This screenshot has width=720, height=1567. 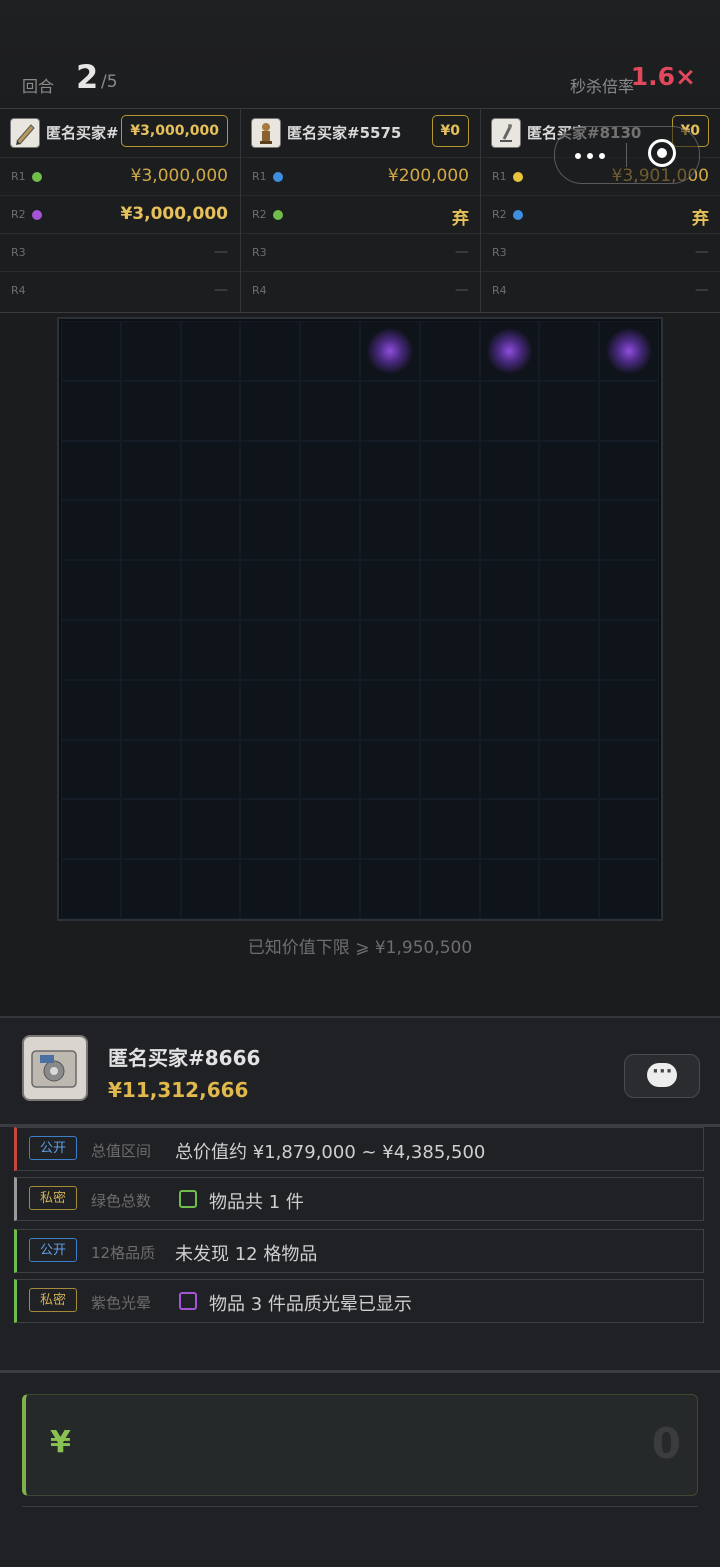 I want to click on more-icon, so click(x=591, y=154).